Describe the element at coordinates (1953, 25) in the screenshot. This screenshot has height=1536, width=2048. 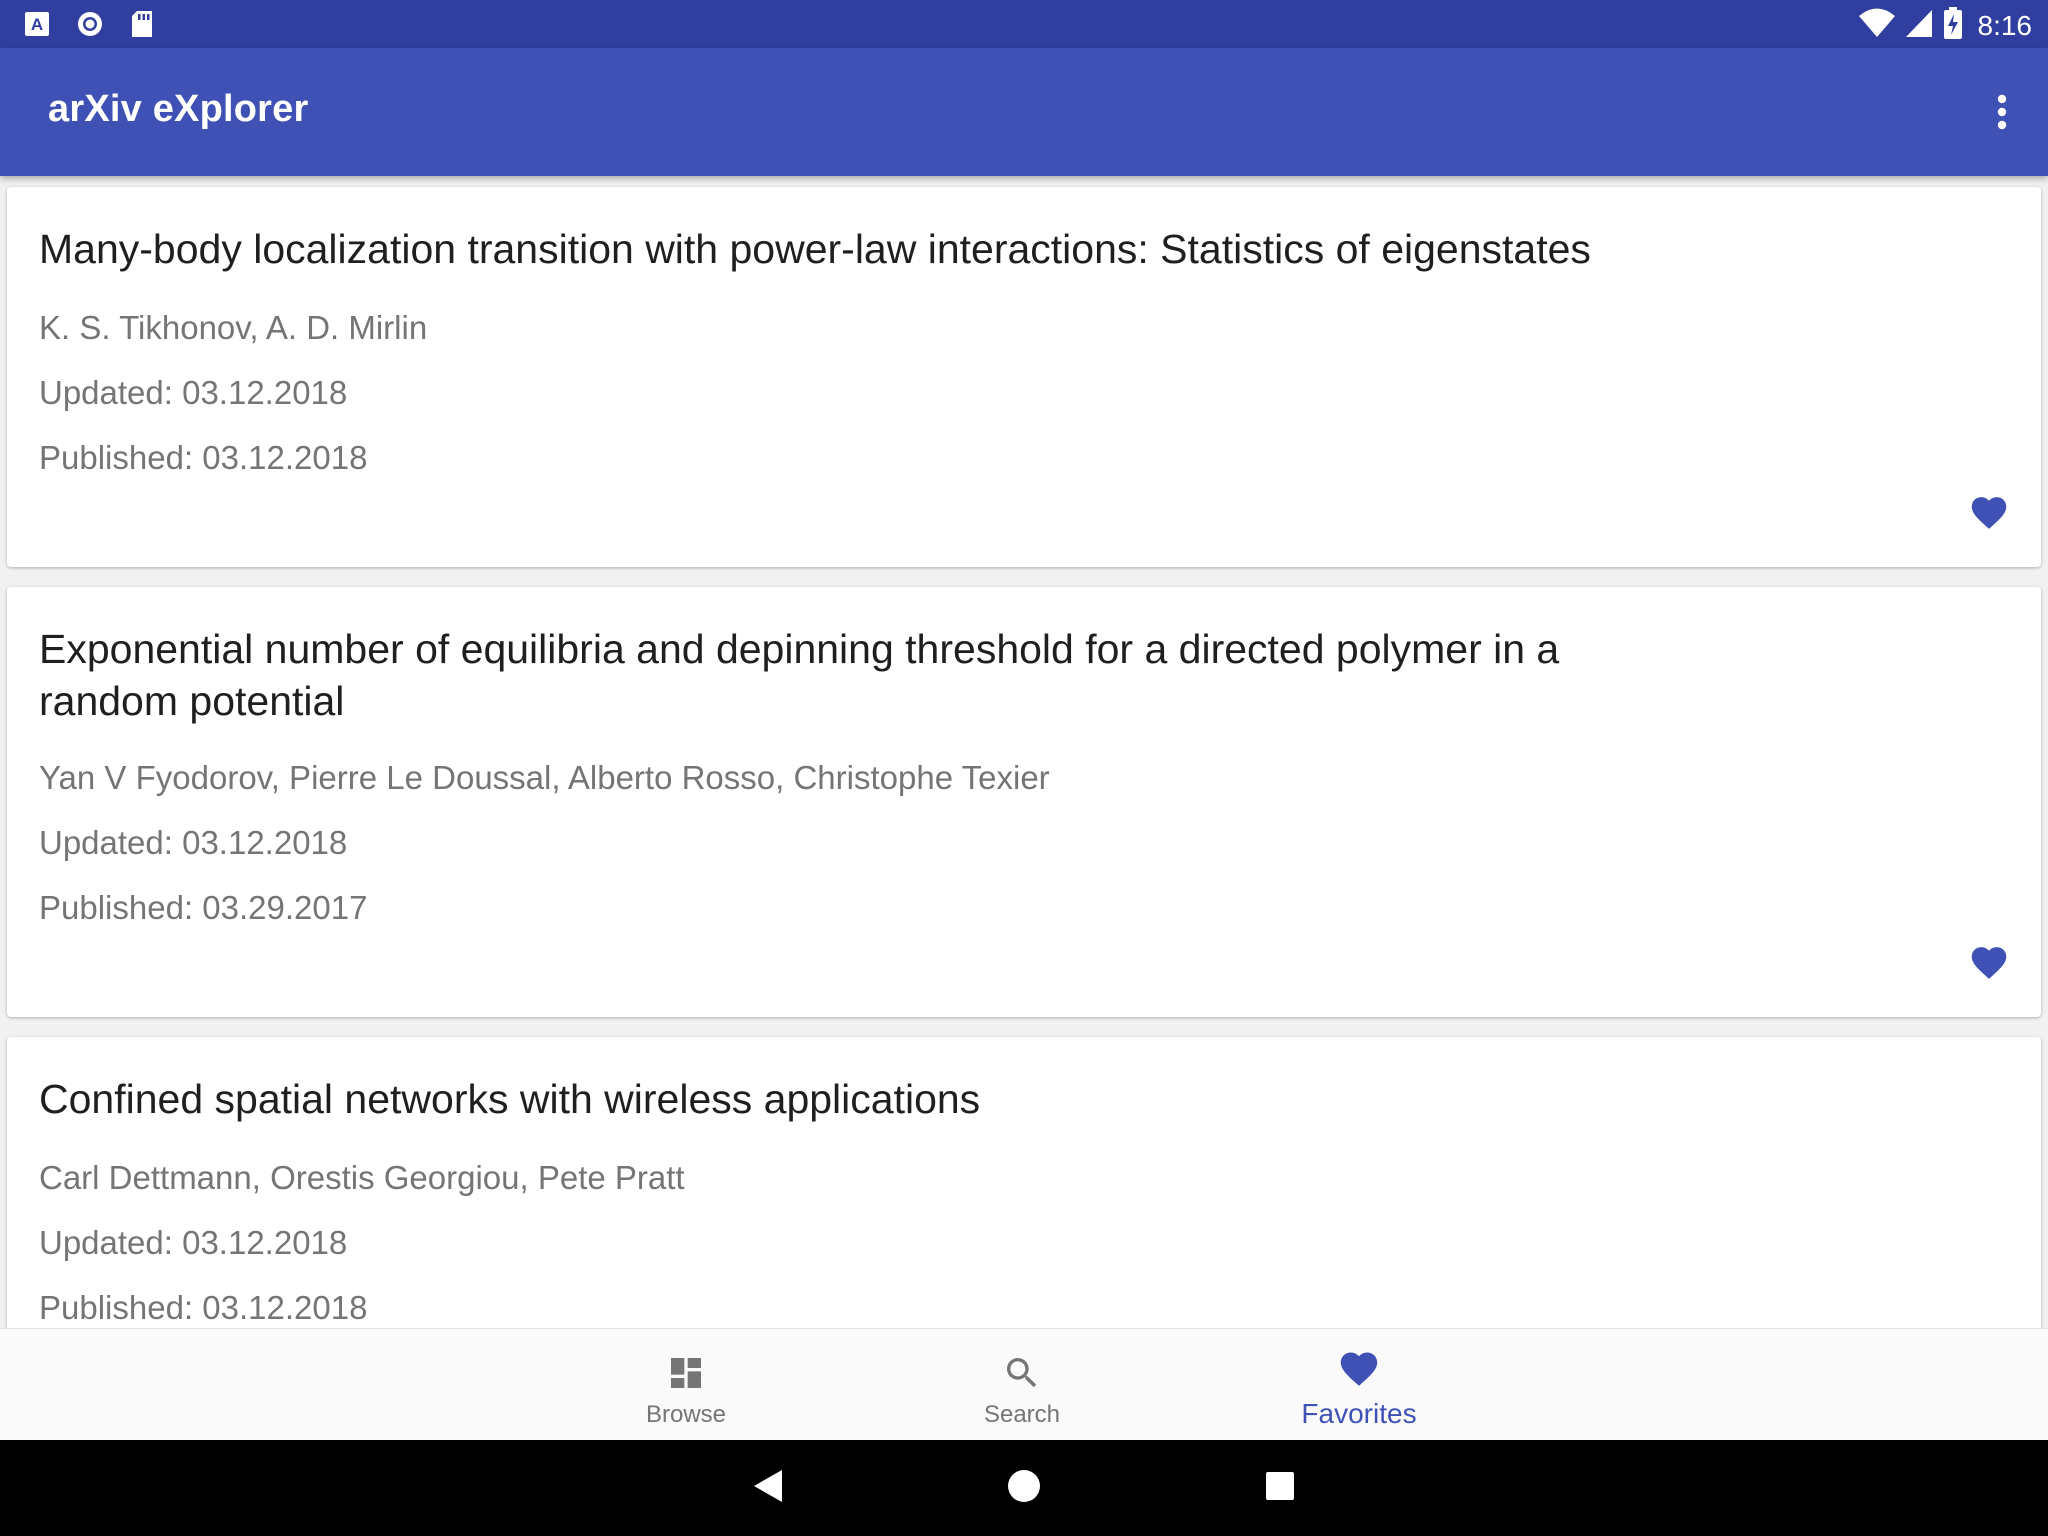
I see `battery-charging-icon` at that location.